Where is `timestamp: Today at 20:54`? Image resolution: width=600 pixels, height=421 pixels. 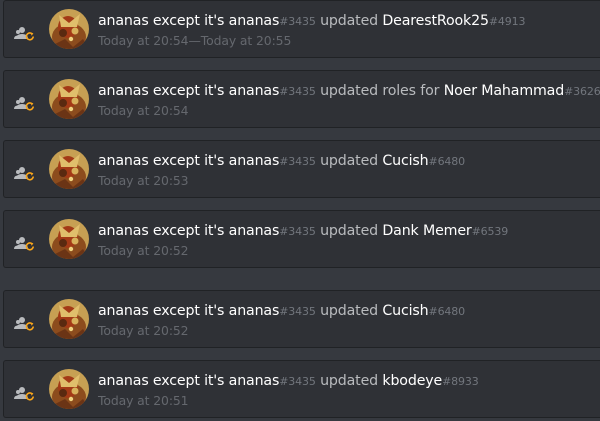
timestamp: Today at 20:54 is located at coordinates (143, 110).